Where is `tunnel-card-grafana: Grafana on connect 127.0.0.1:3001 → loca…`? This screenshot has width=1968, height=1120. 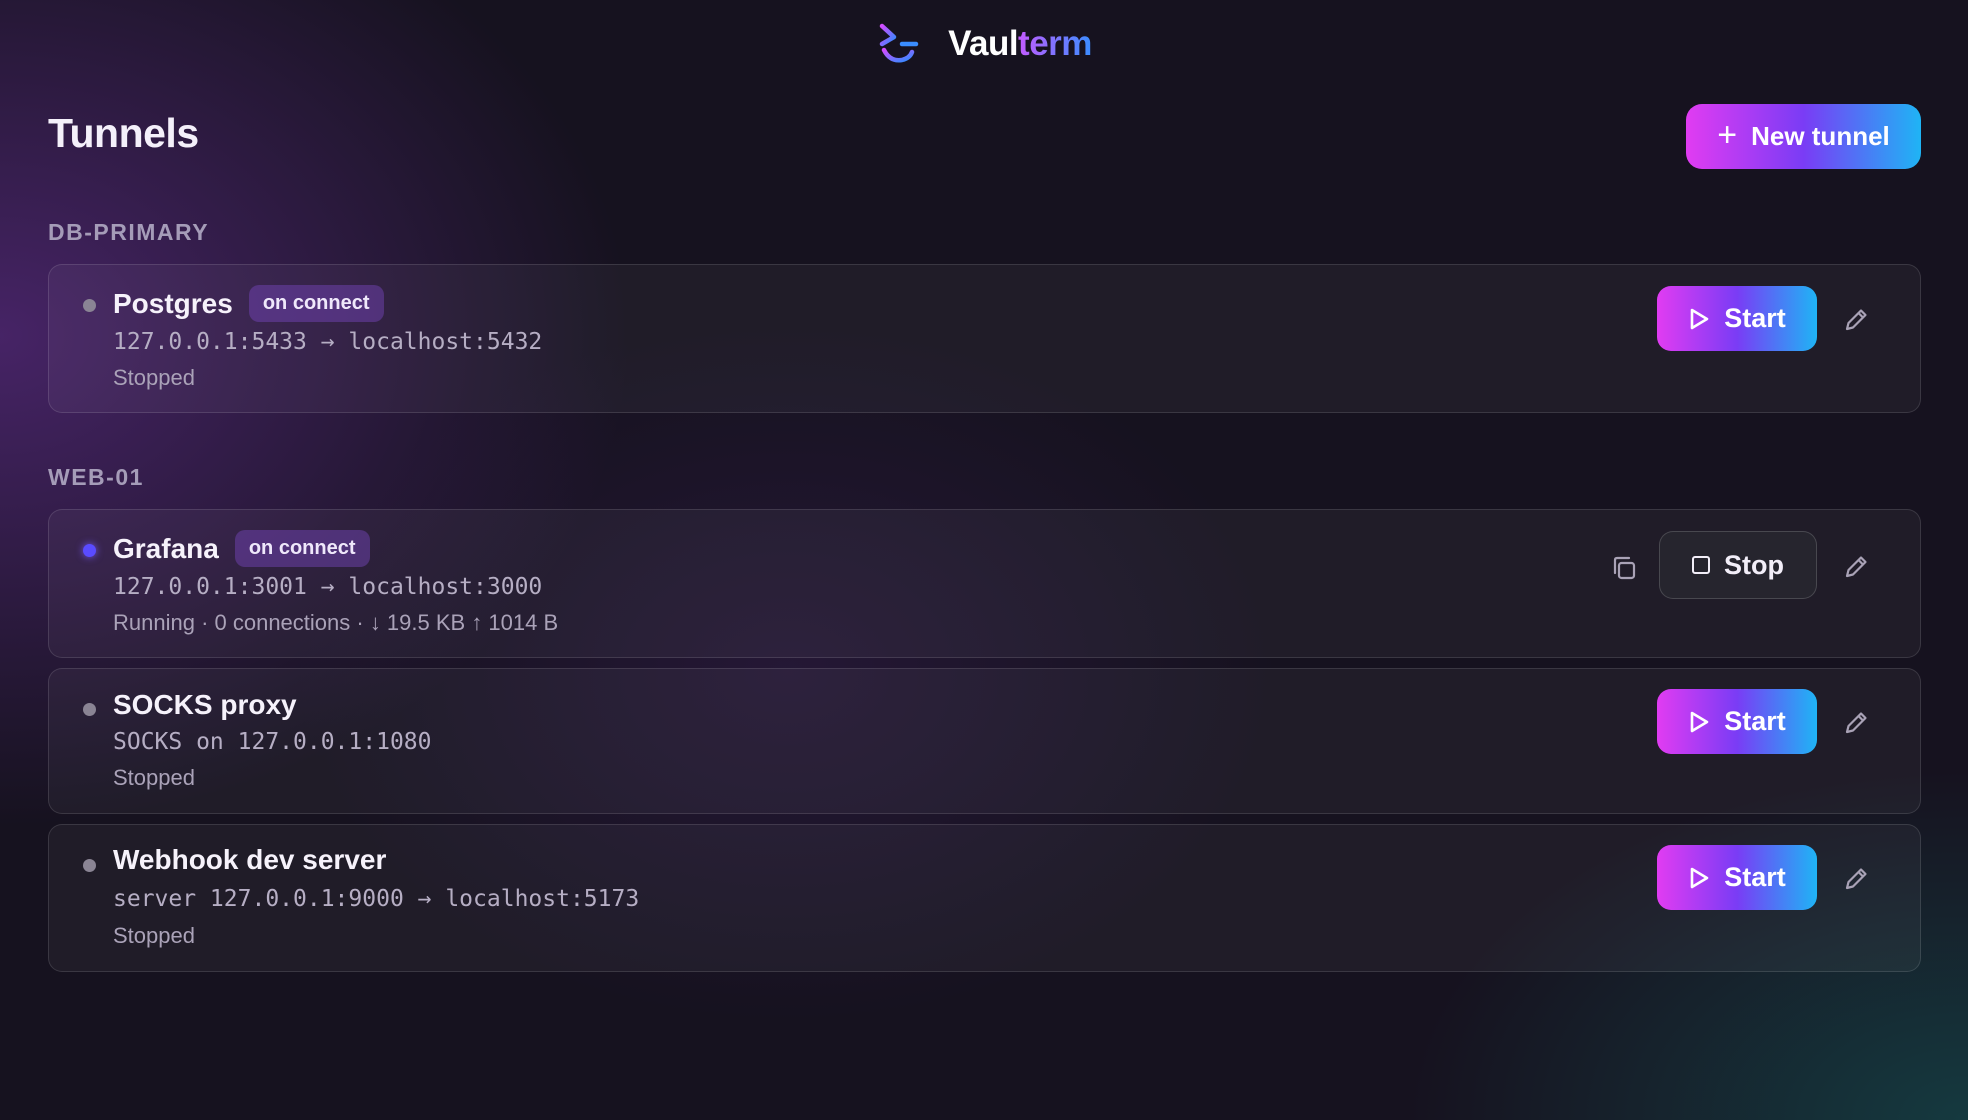 tunnel-card-grafana: Grafana on connect 127.0.0.1:3001 → loca… is located at coordinates (984, 583).